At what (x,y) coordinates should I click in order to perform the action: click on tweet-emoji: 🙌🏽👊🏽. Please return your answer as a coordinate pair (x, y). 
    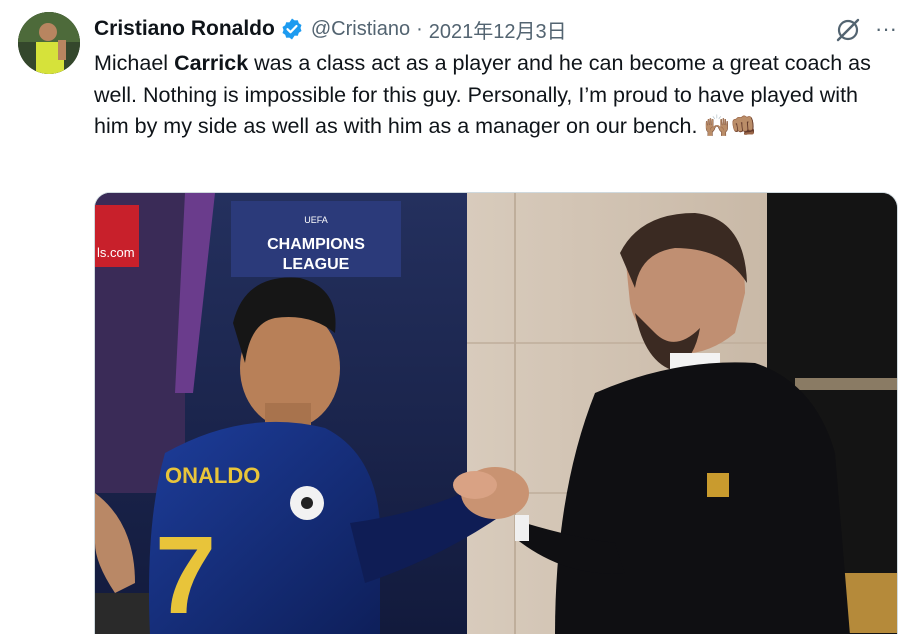
    Looking at the image, I should click on (730, 126).